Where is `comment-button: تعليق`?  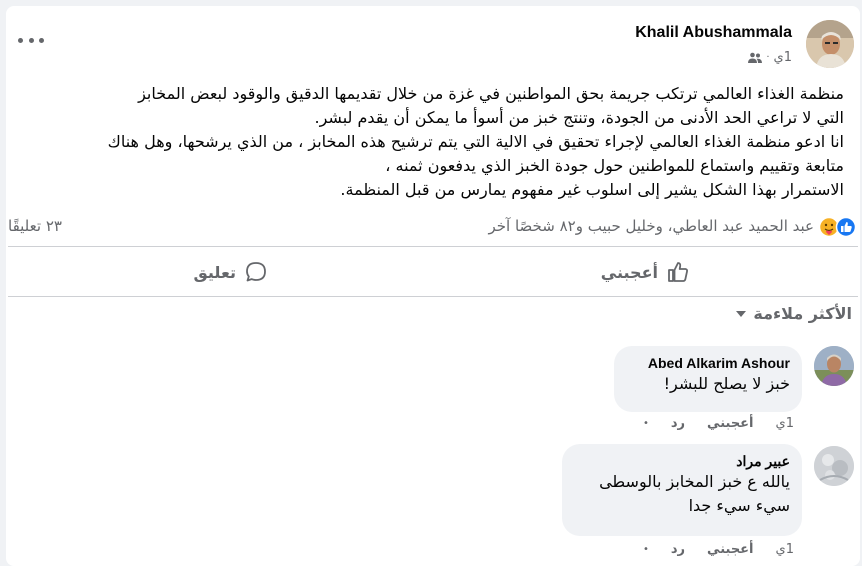
comment-button: تعليق is located at coordinates (230, 272).